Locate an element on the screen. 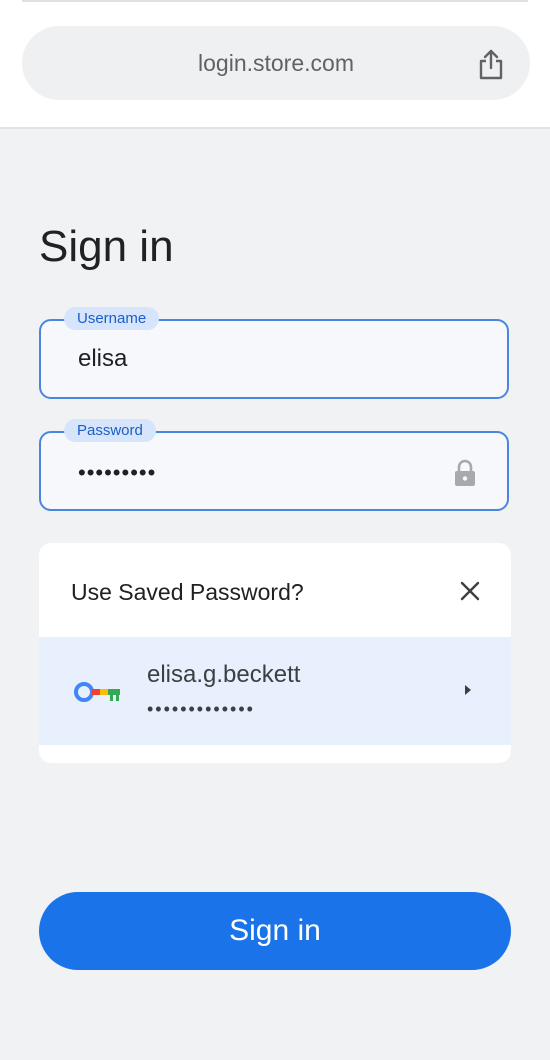 Image resolution: width=550 pixels, height=1060 pixels. chevron-right-icon is located at coordinates (468, 690).